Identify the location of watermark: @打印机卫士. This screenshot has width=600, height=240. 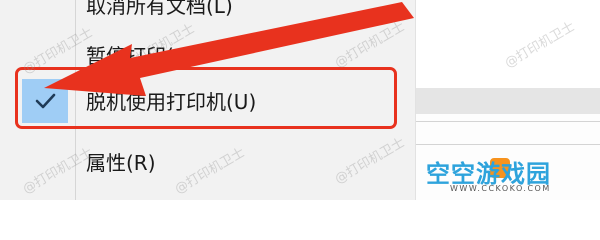
(540, 45).